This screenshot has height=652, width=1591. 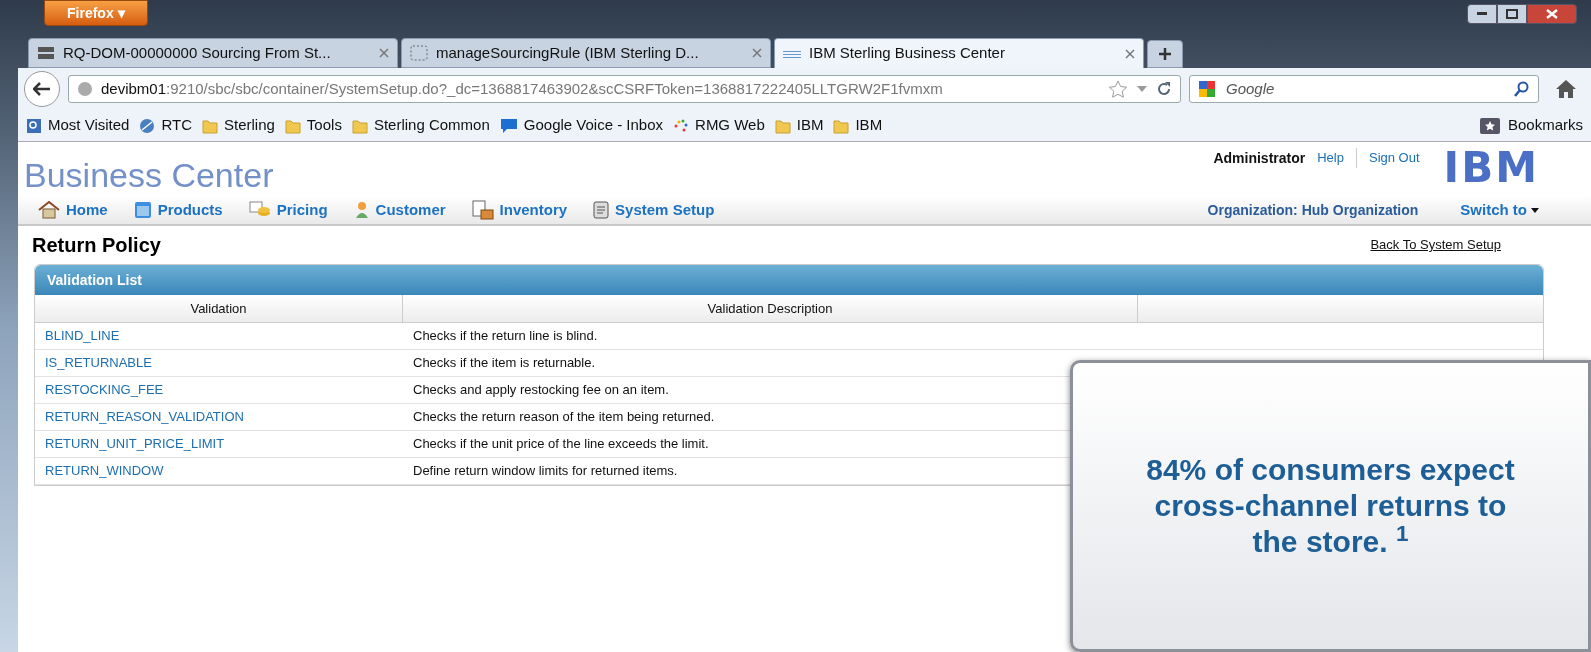 What do you see at coordinates (78, 125) in the screenshot?
I see `bookmark-item: Most Visited` at bounding box center [78, 125].